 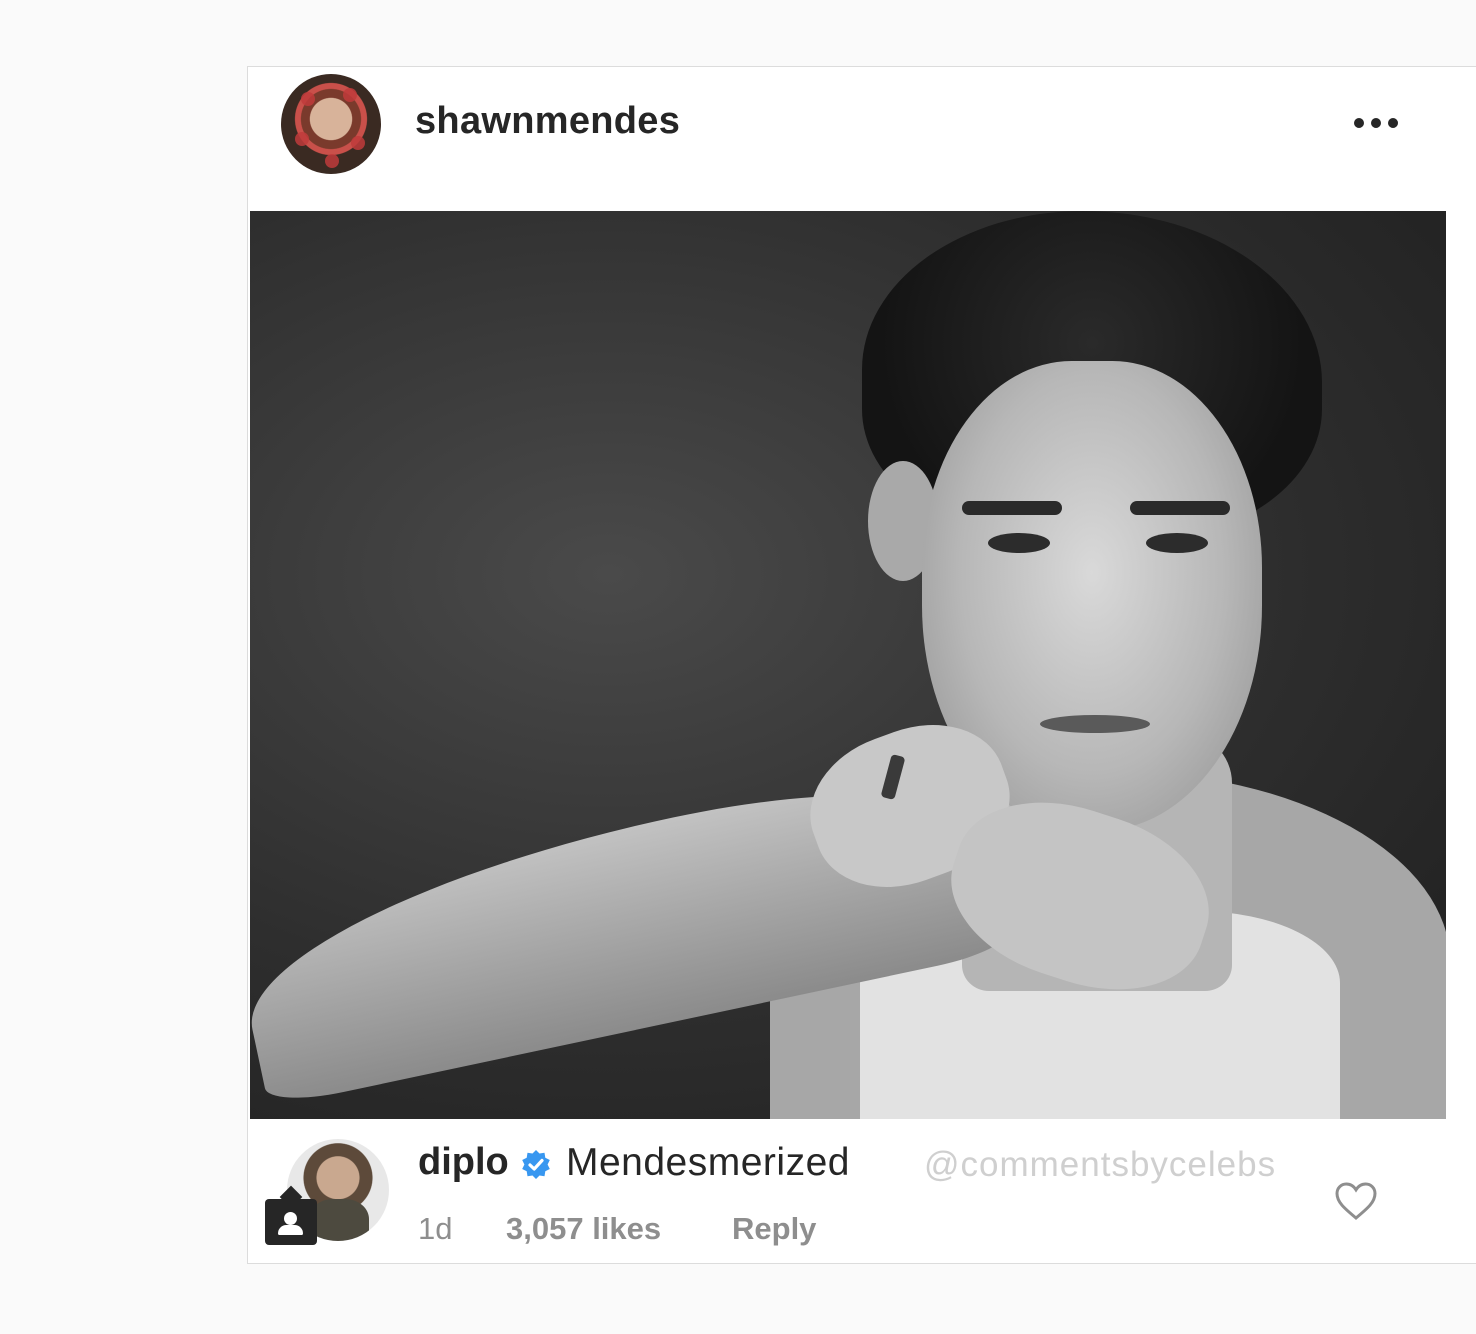 I want to click on reply-button: Reply, so click(x=774, y=1229).